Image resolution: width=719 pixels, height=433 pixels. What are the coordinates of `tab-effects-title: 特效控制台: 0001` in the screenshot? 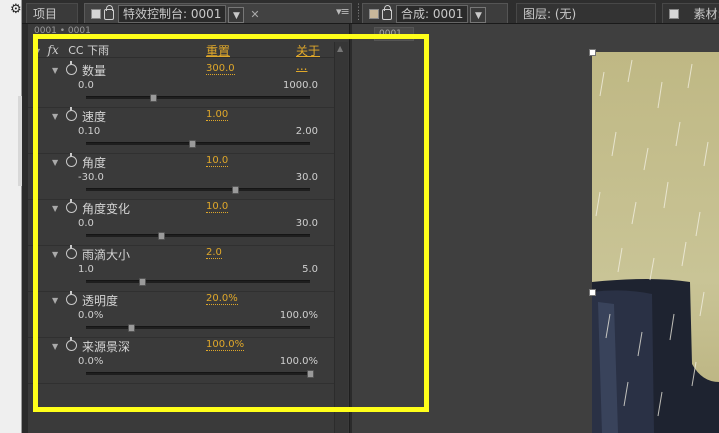 It's located at (172, 14).